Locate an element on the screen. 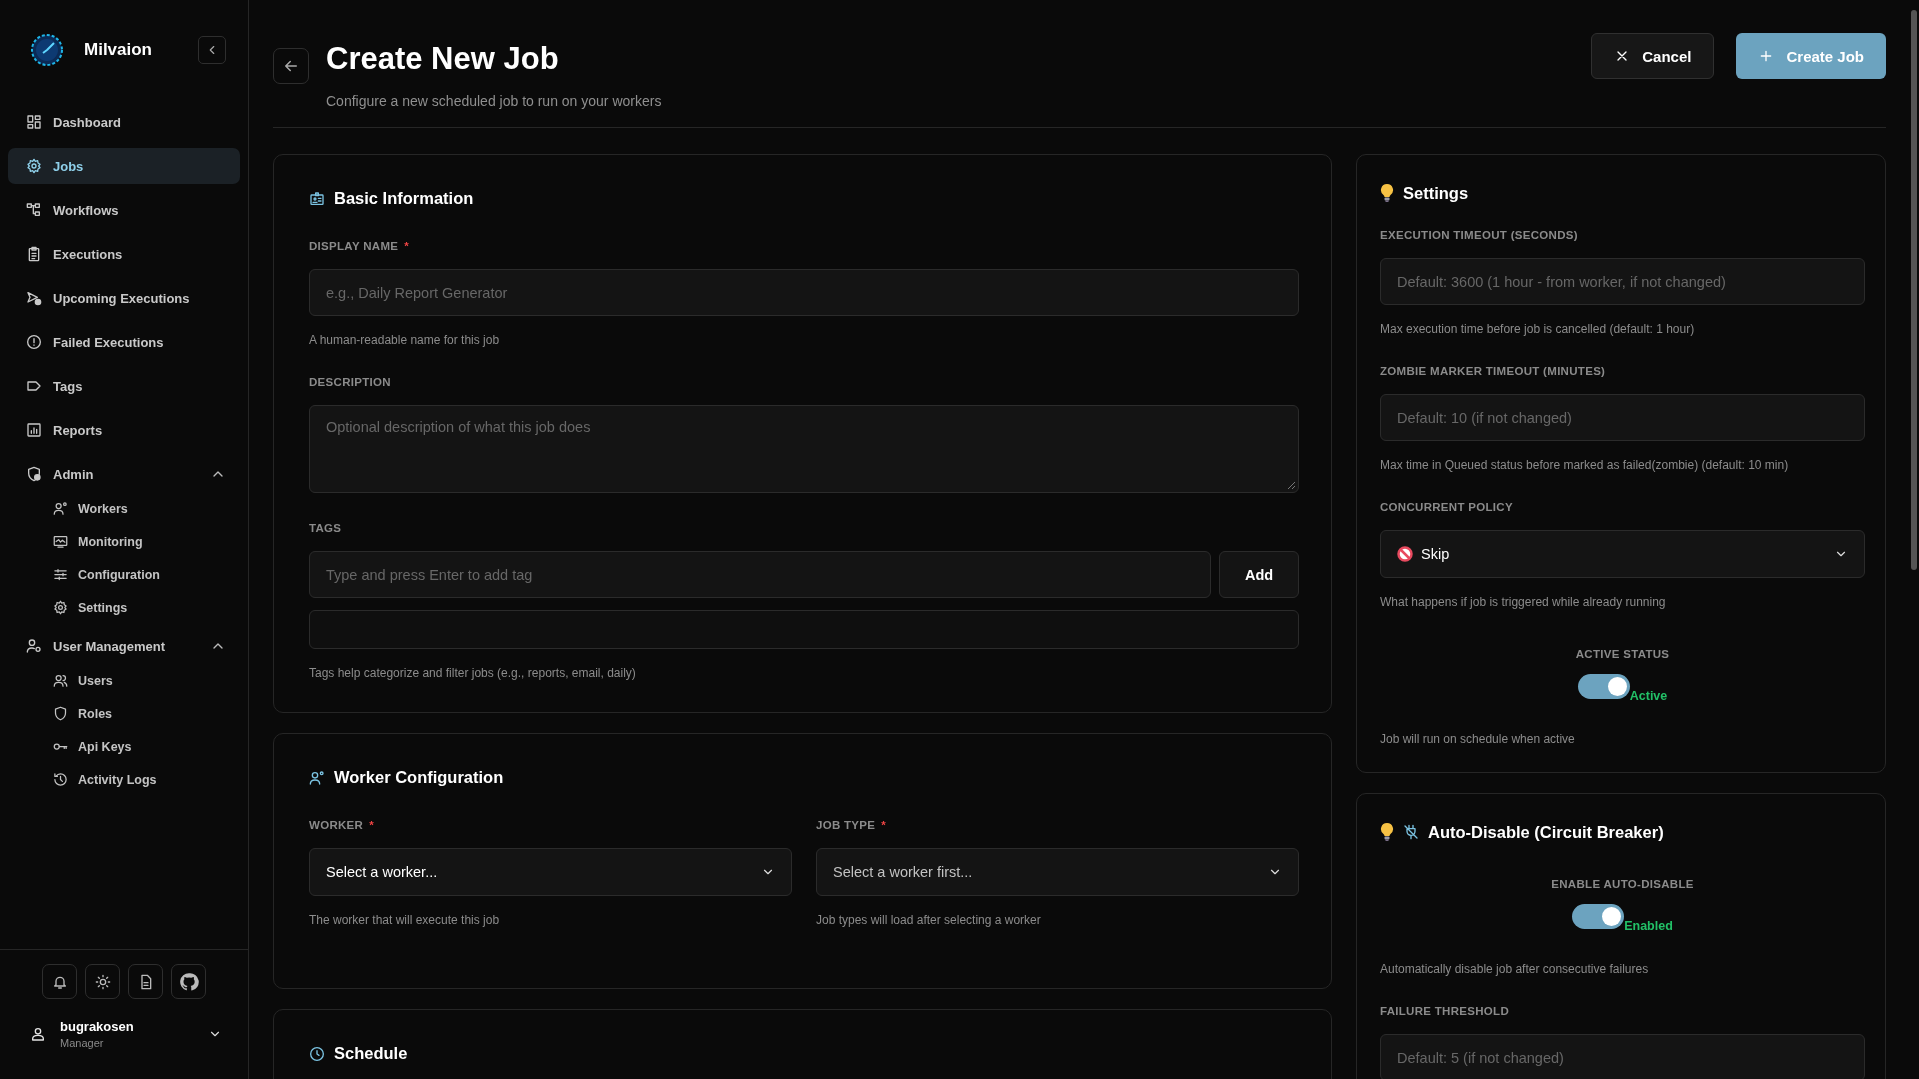  github-button is located at coordinates (188, 981).